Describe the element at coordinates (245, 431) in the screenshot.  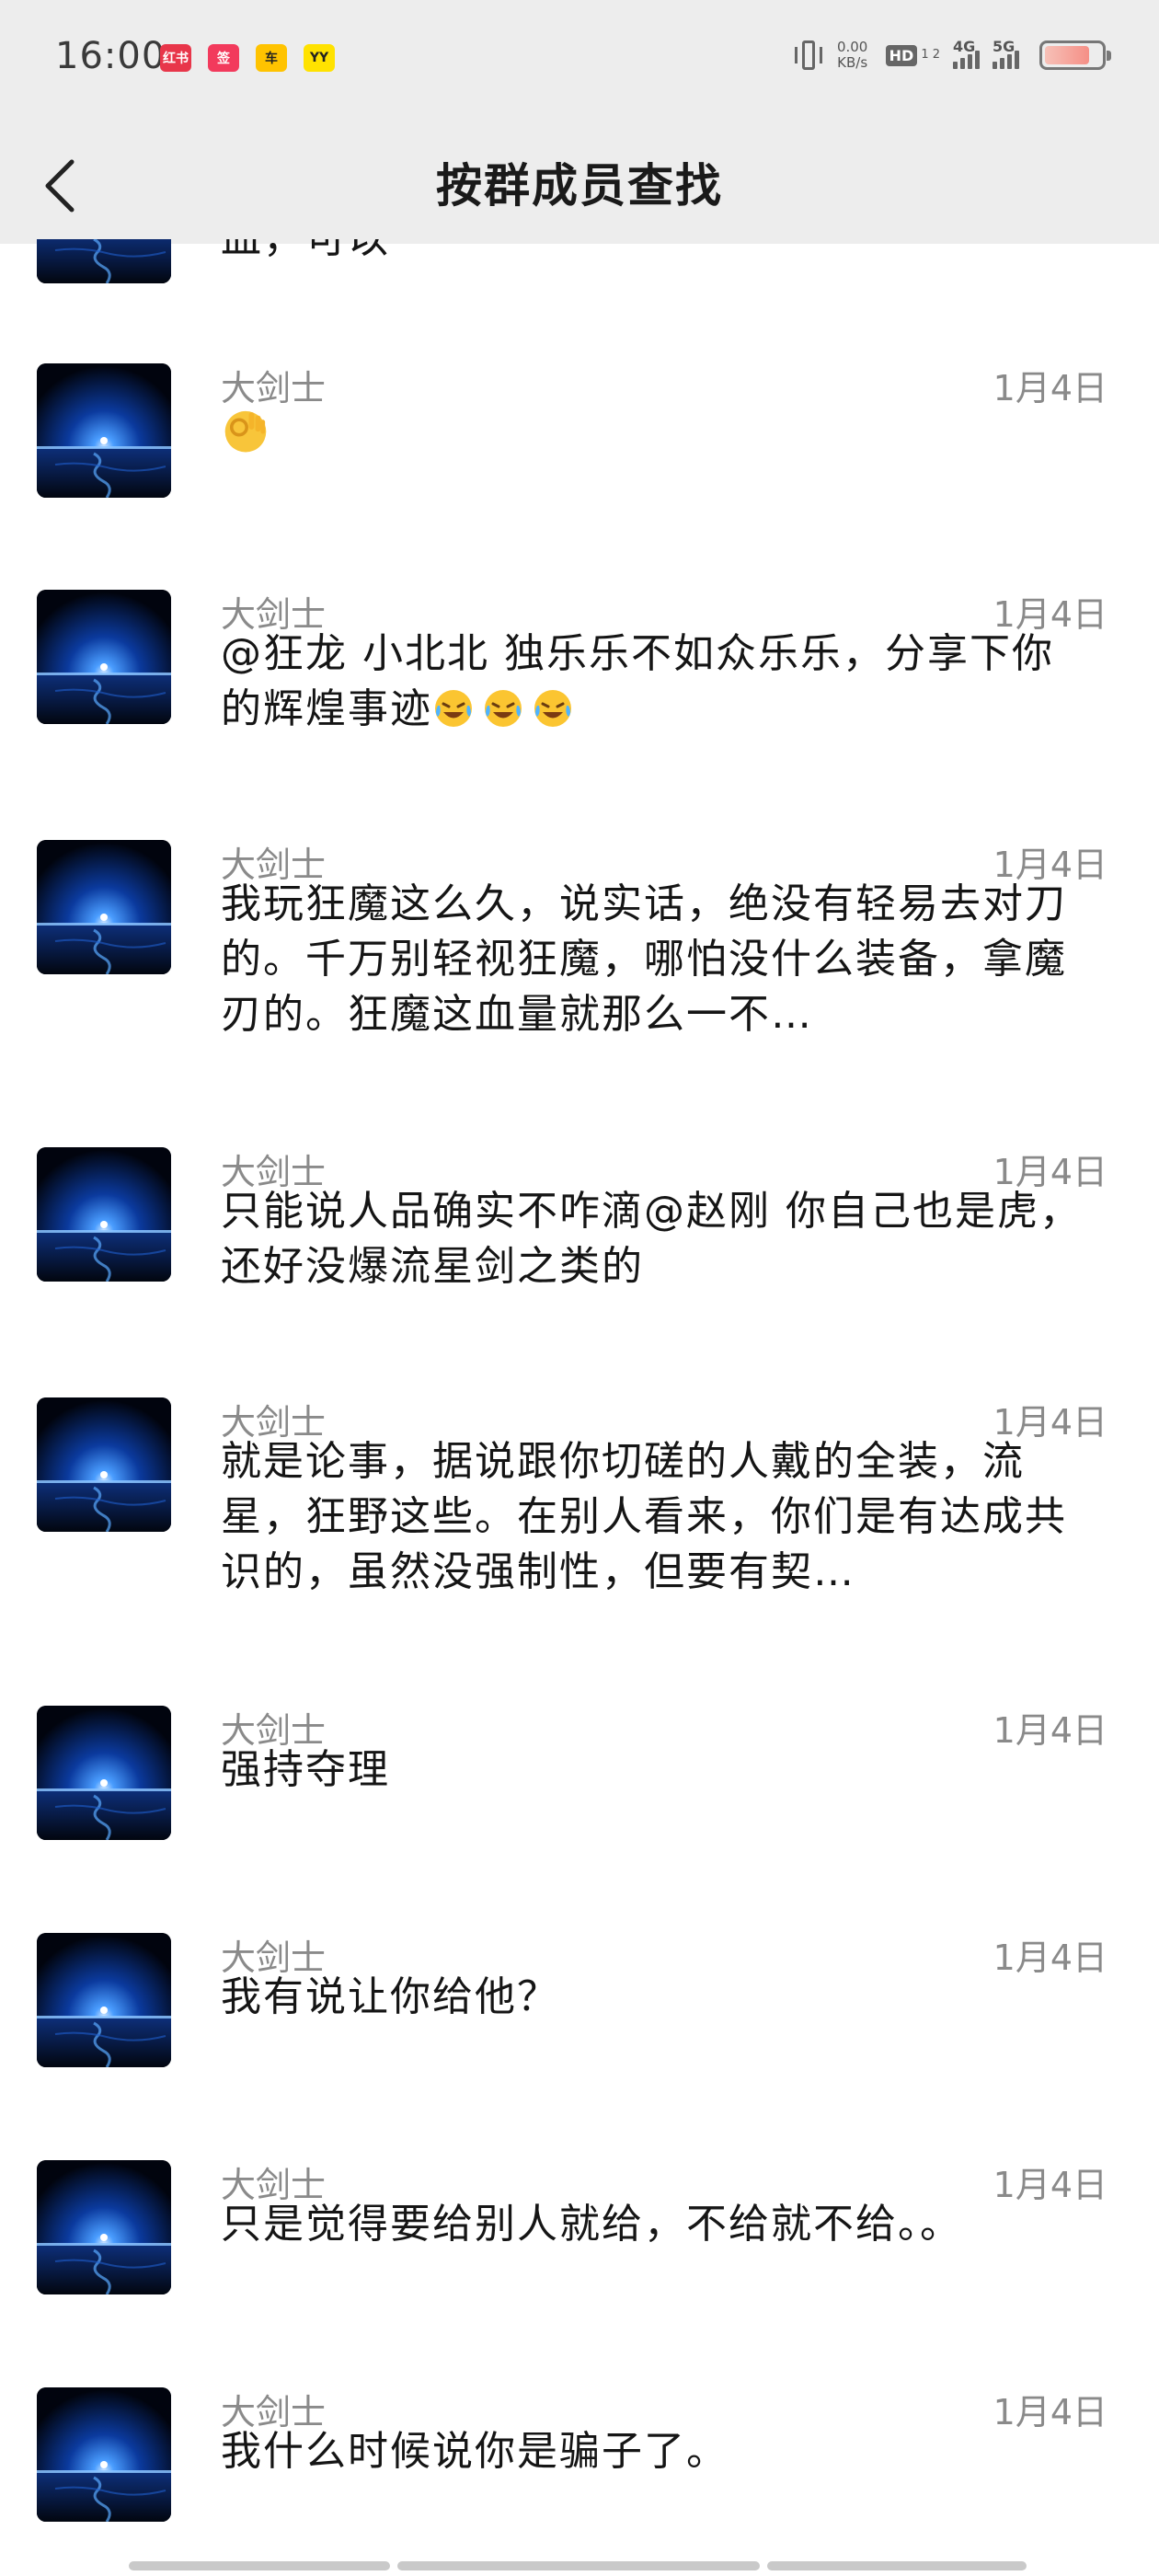
I see `ok-hand-emoji-icon` at that location.